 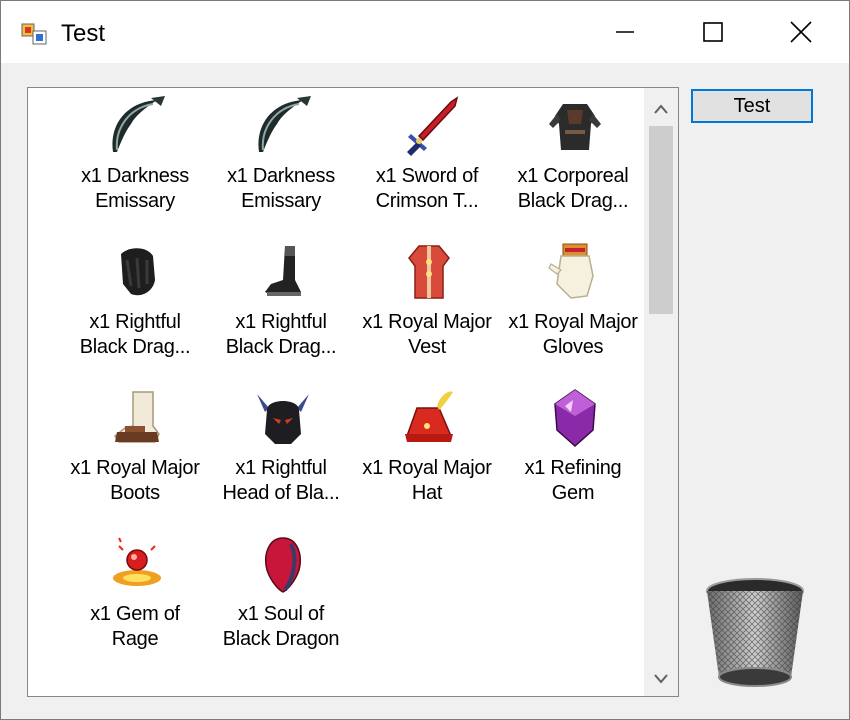 I want to click on list-item: x1 Soul of Black Dragon, so click(x=281, y=599).